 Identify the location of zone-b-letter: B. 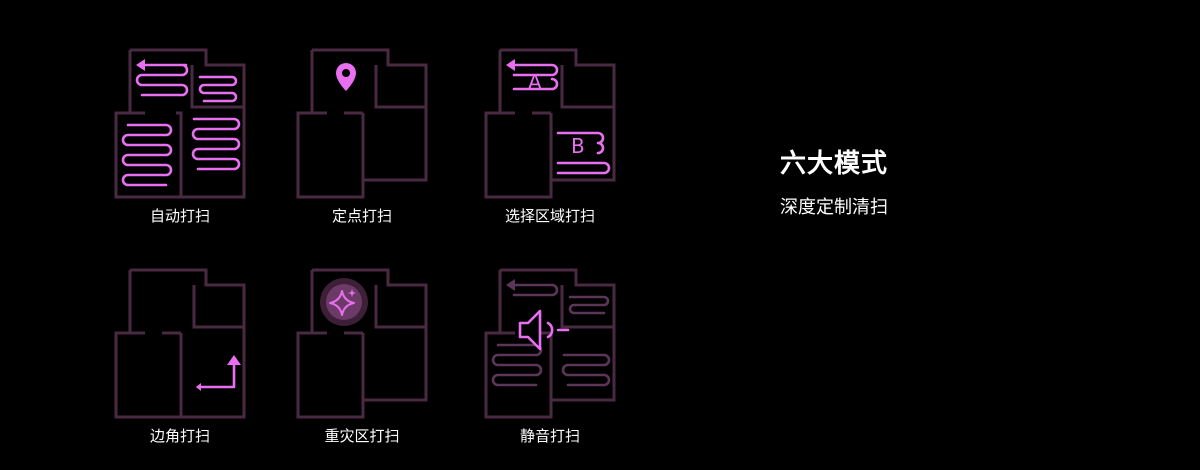
(578, 146).